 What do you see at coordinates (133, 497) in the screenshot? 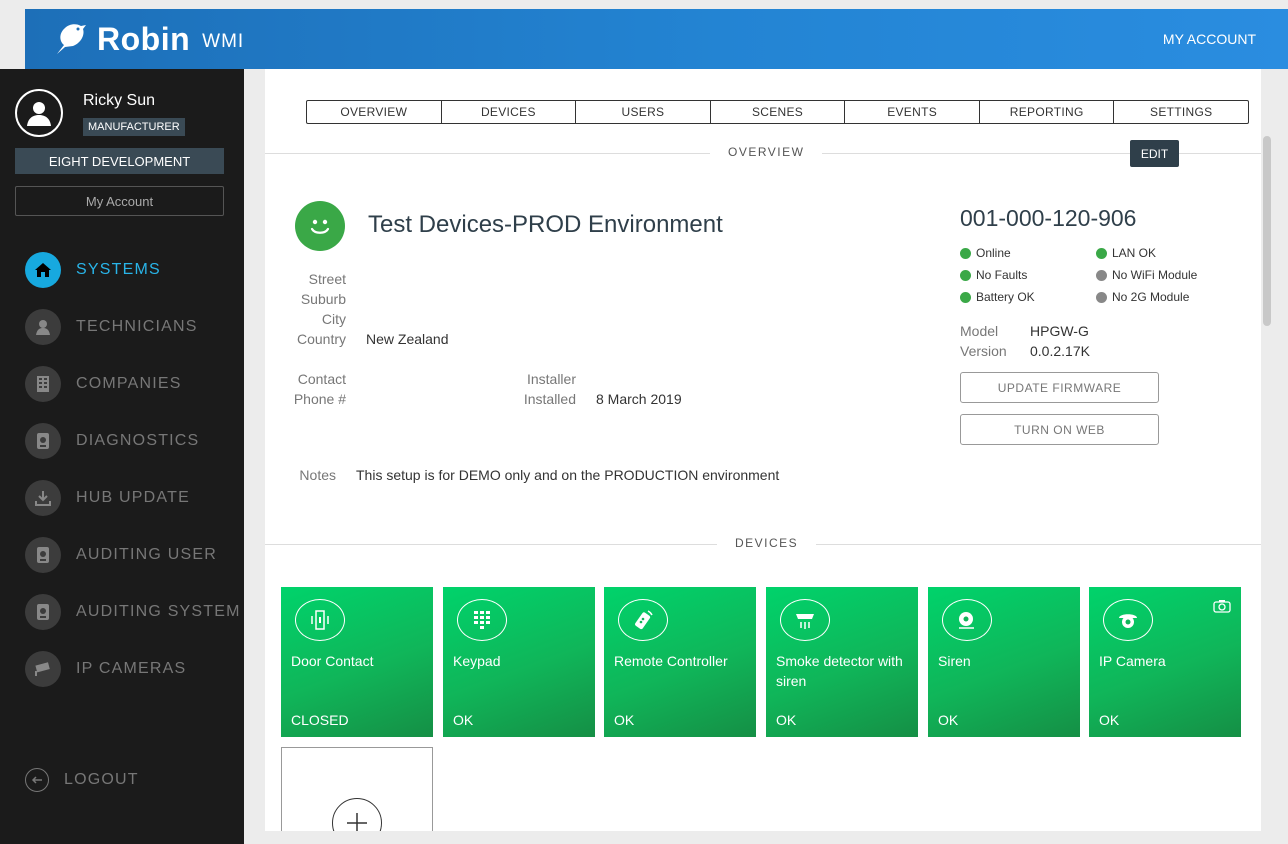
I see `nav-label: HUB UPDATE` at bounding box center [133, 497].